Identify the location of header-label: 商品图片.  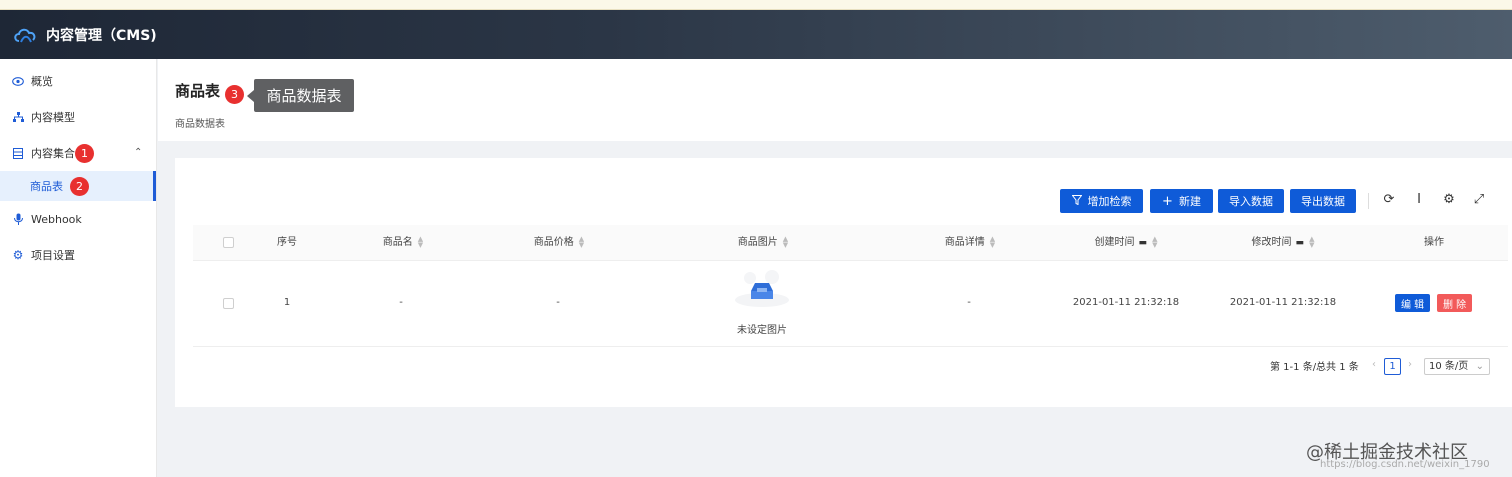
(757, 242).